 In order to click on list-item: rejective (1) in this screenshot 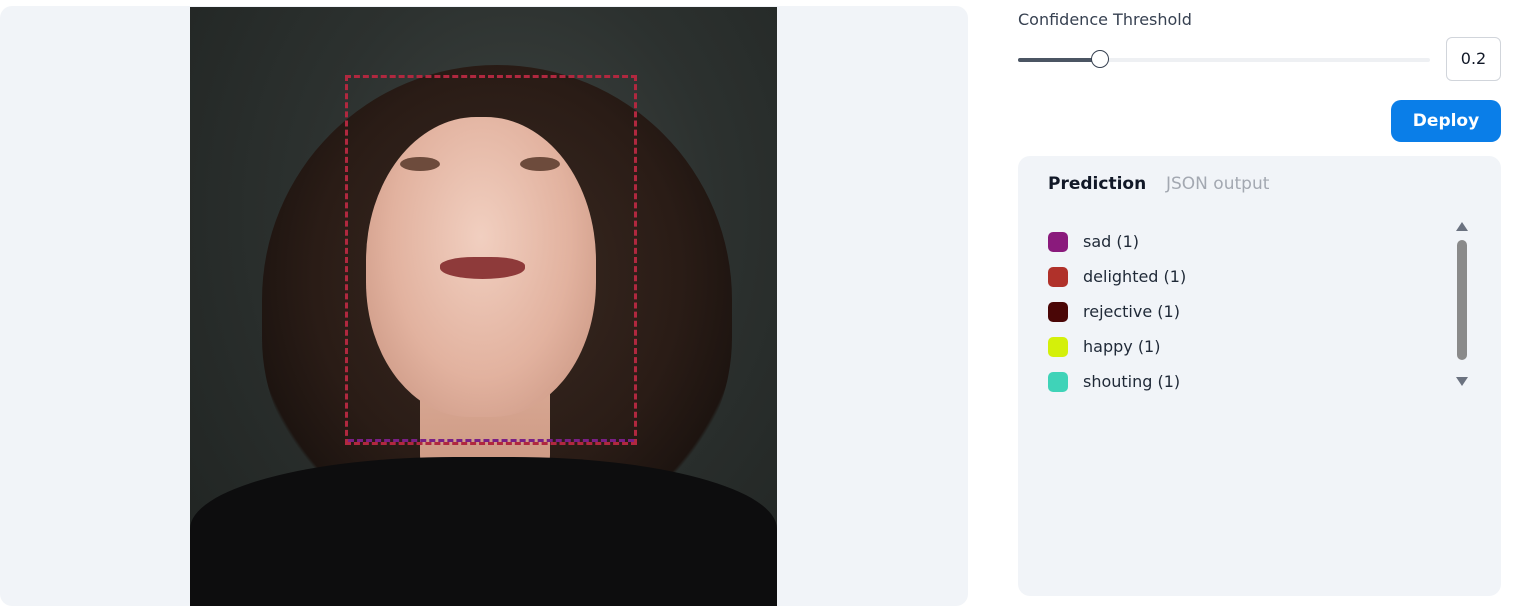, I will do `click(1117, 311)`.